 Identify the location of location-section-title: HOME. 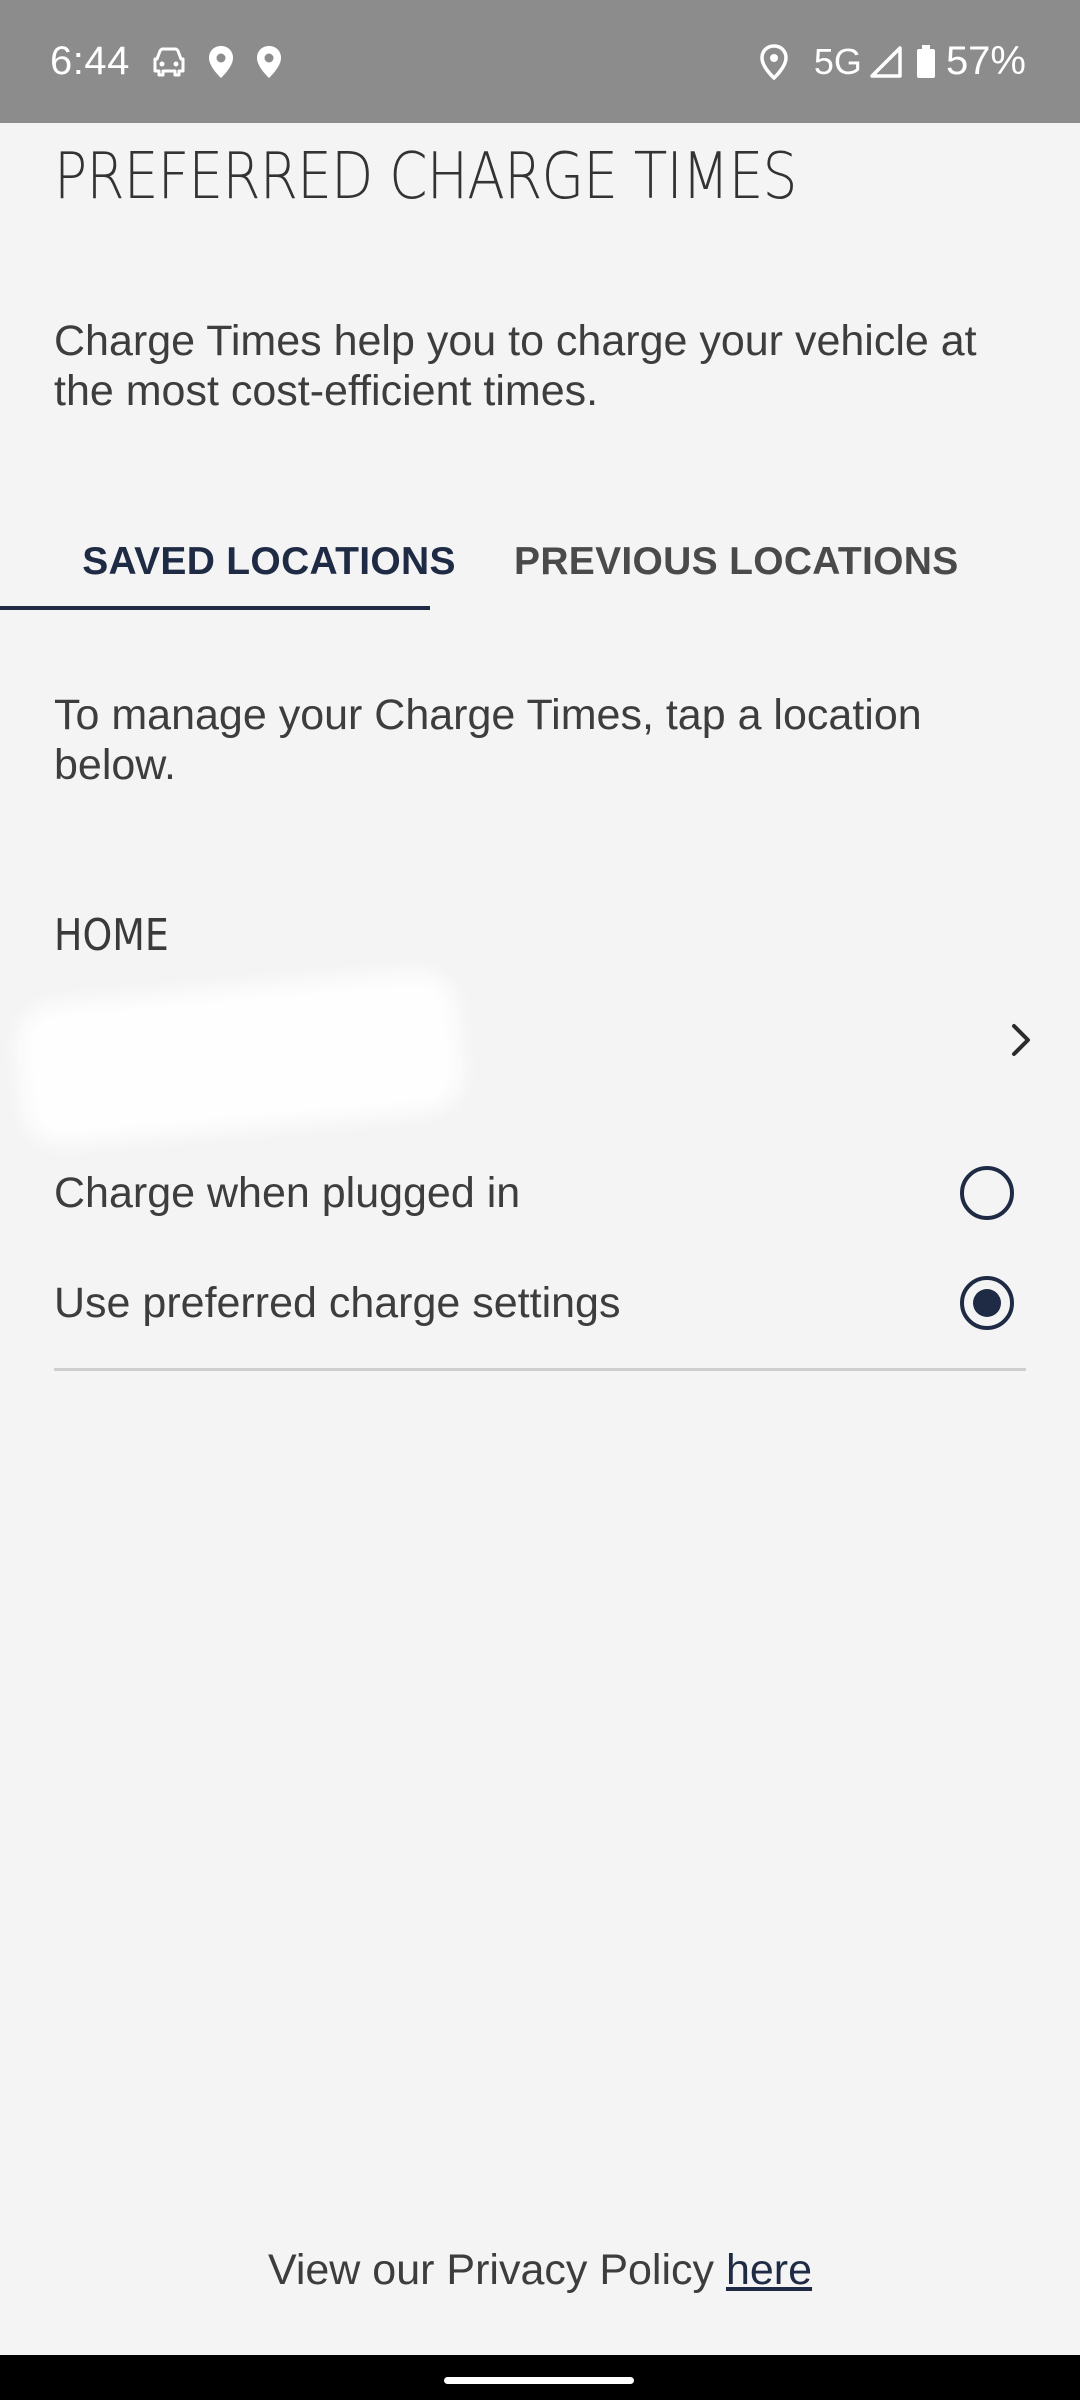
(111, 935).